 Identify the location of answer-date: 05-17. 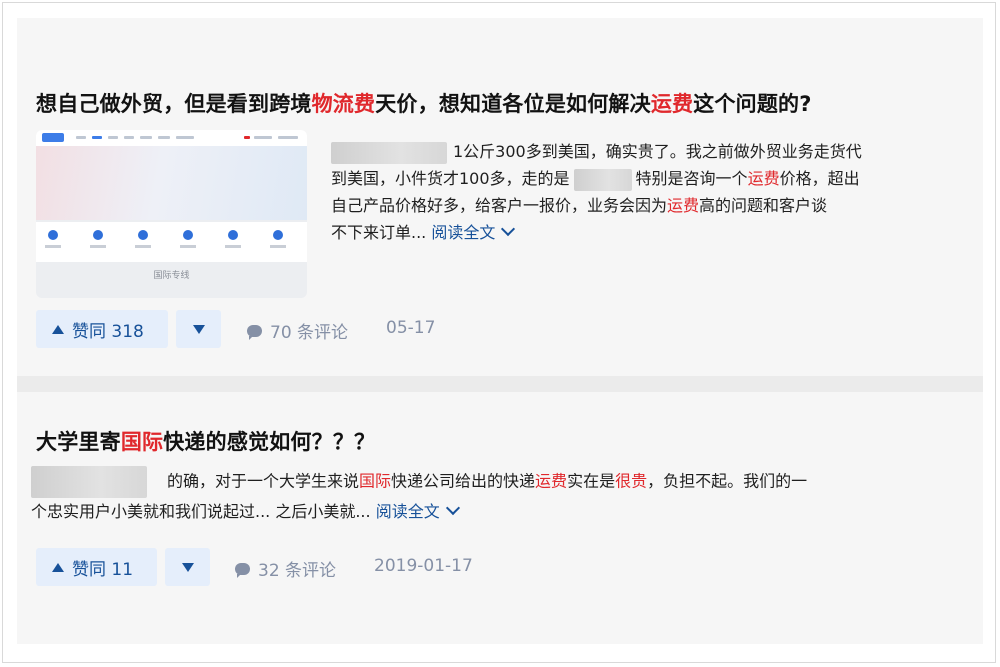
(411, 328).